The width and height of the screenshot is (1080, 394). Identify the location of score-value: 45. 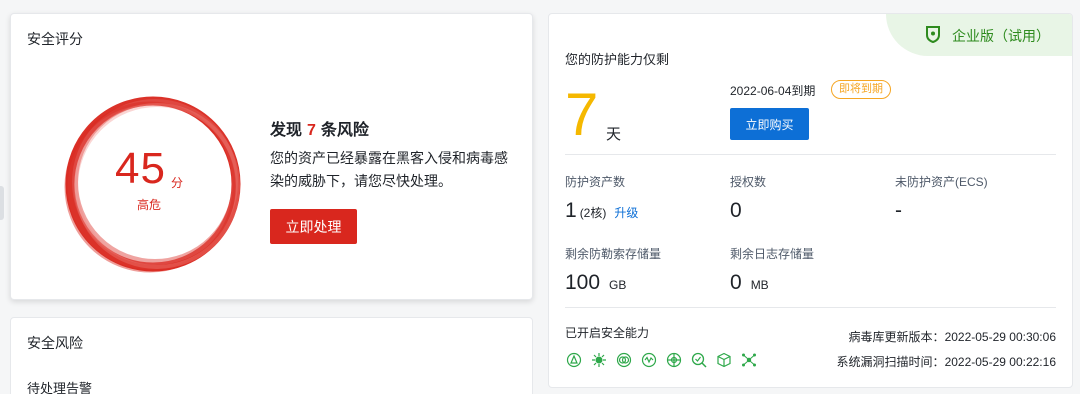
(140, 168).